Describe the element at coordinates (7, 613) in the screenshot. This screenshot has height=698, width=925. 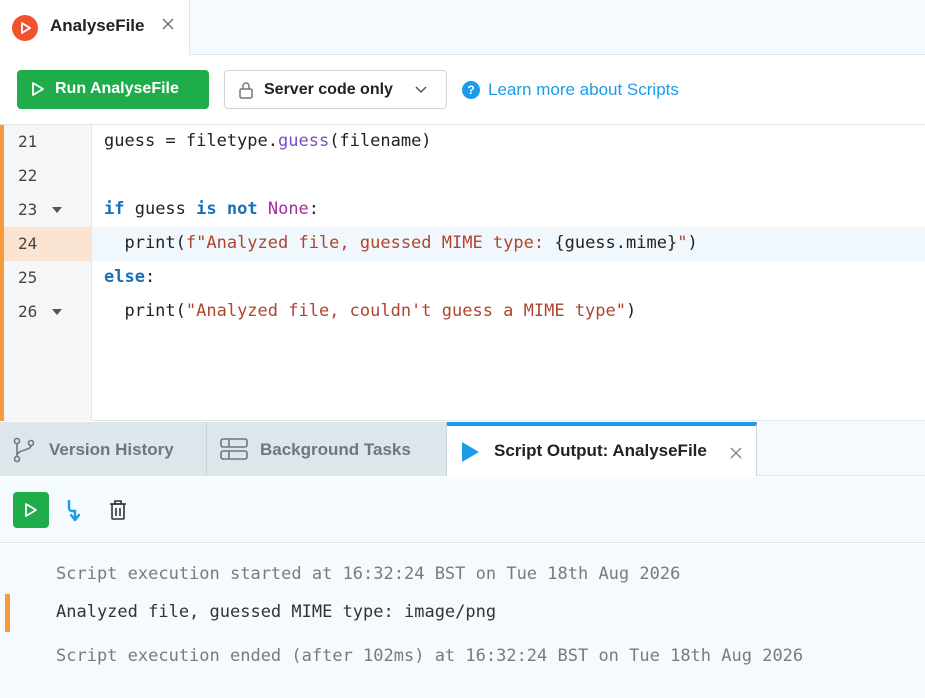
I see `output-marker` at that location.